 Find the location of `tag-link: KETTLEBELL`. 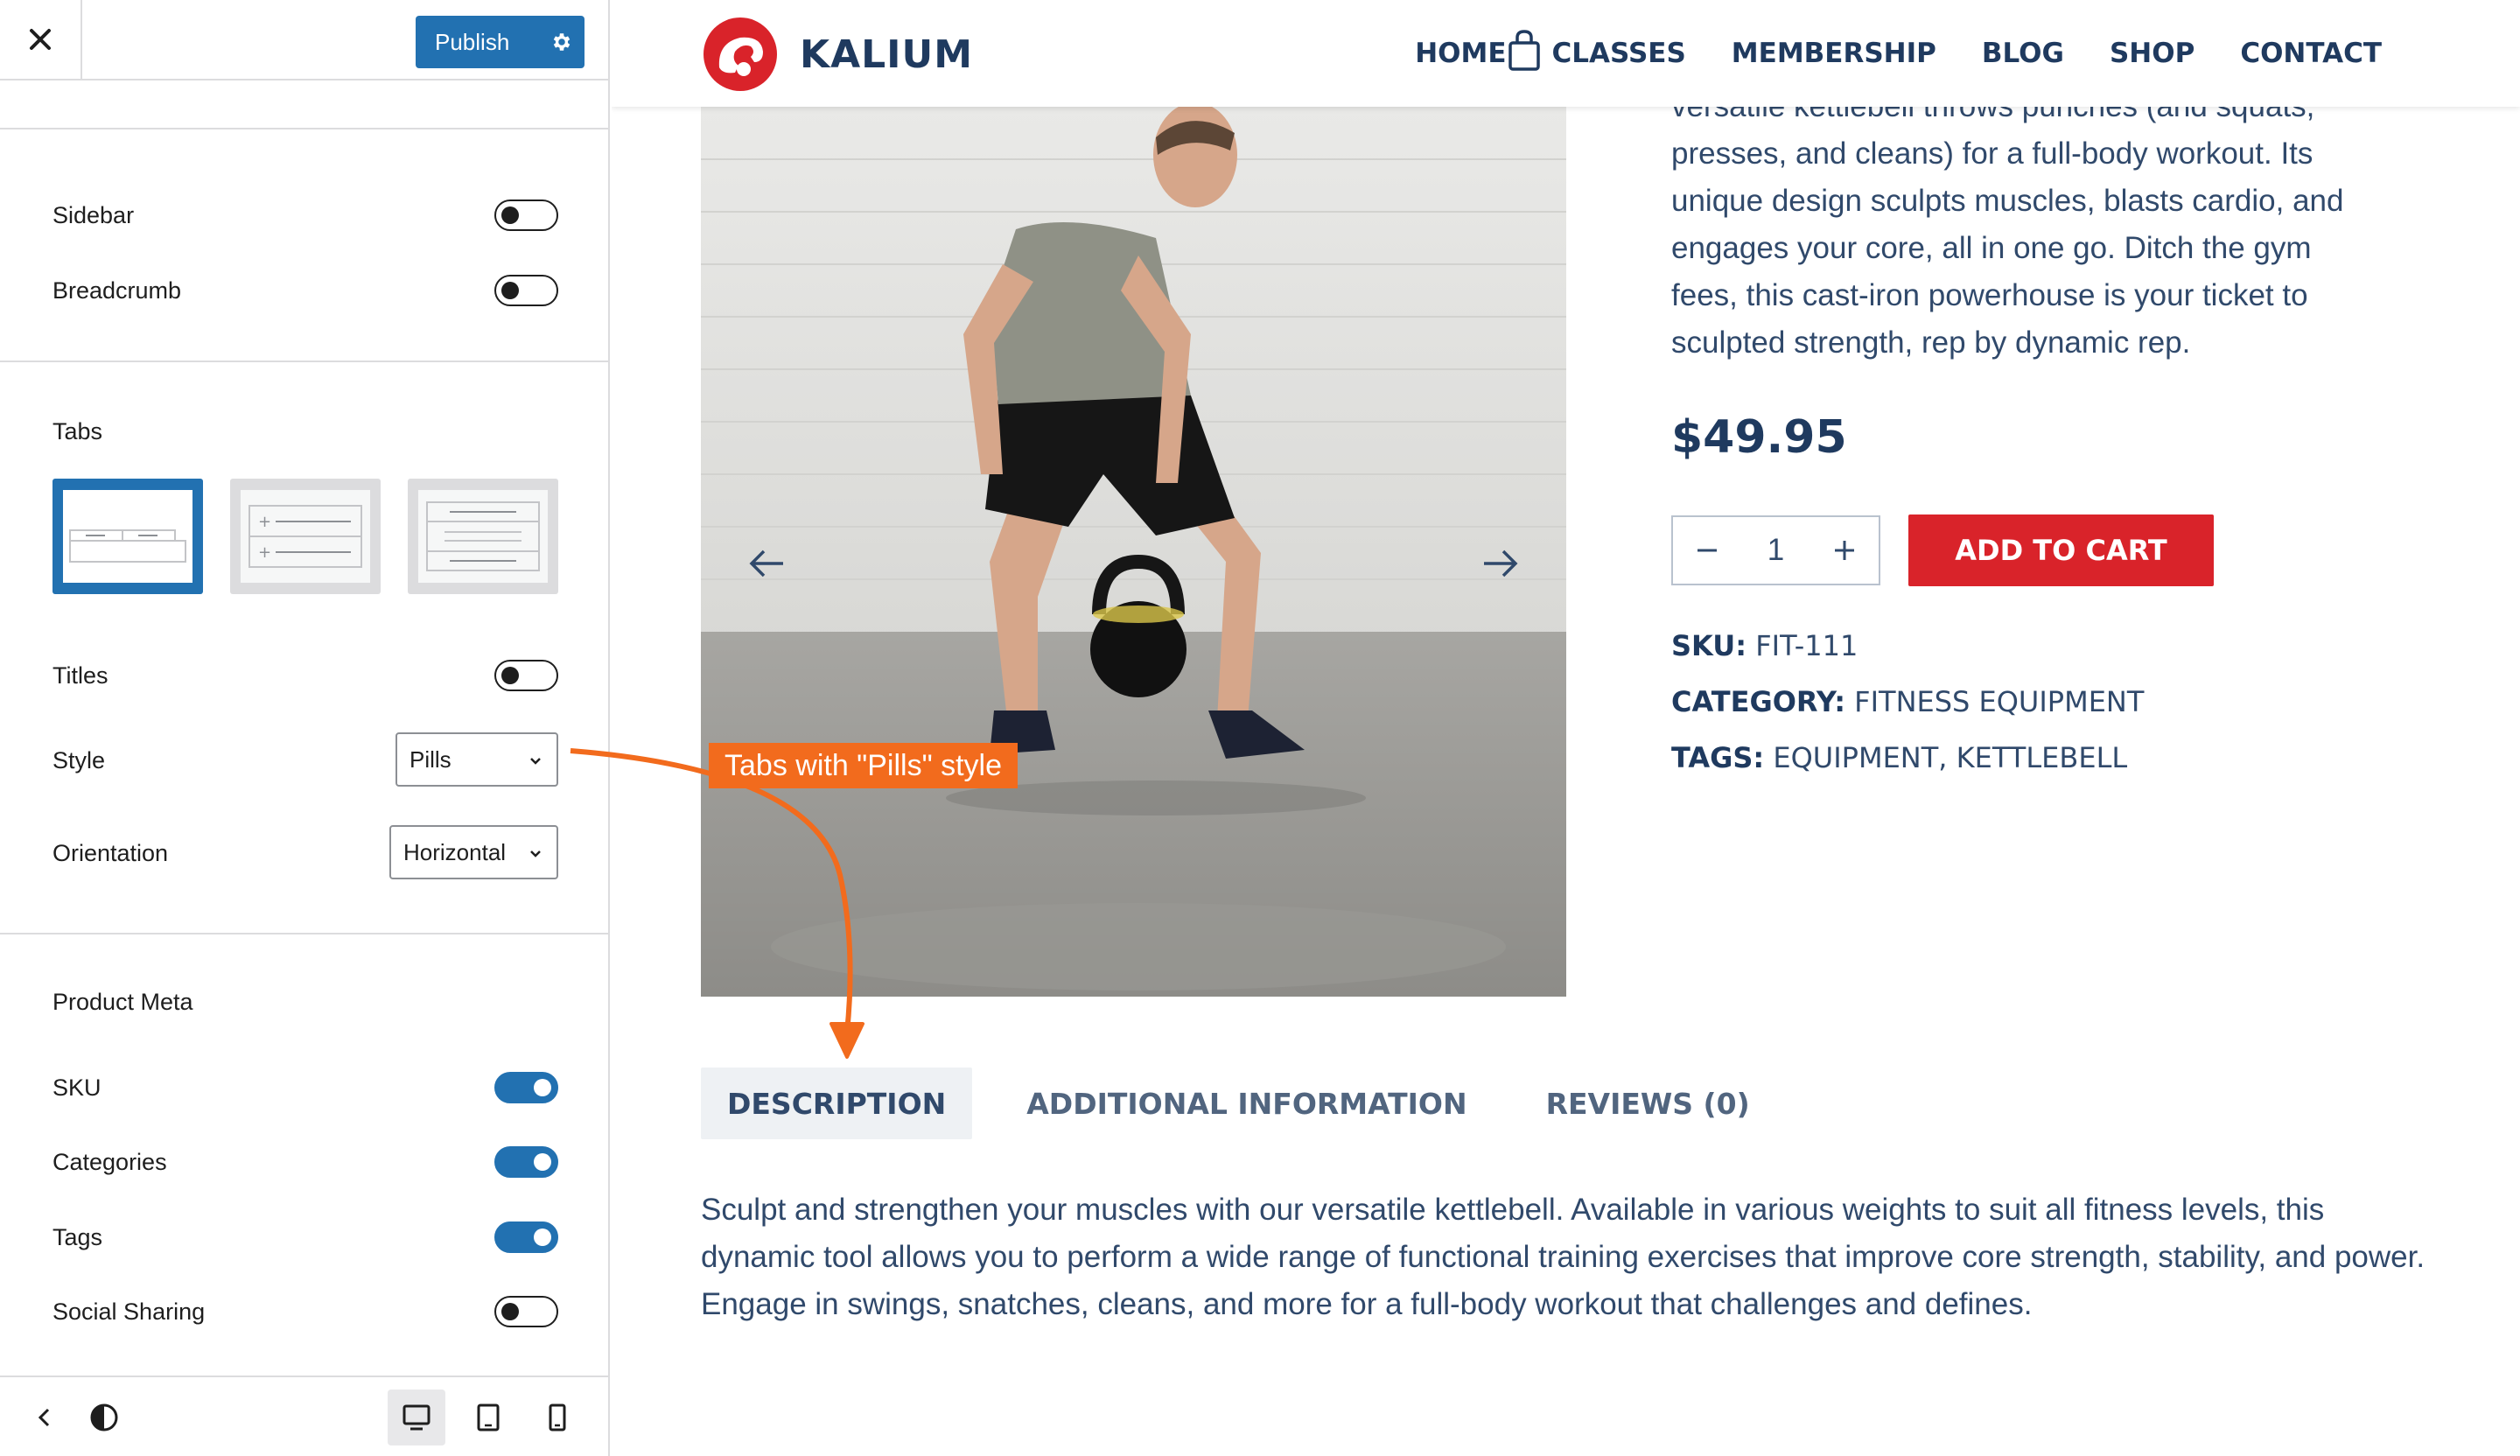

tag-link: KETTLEBELL is located at coordinates (2042, 757).